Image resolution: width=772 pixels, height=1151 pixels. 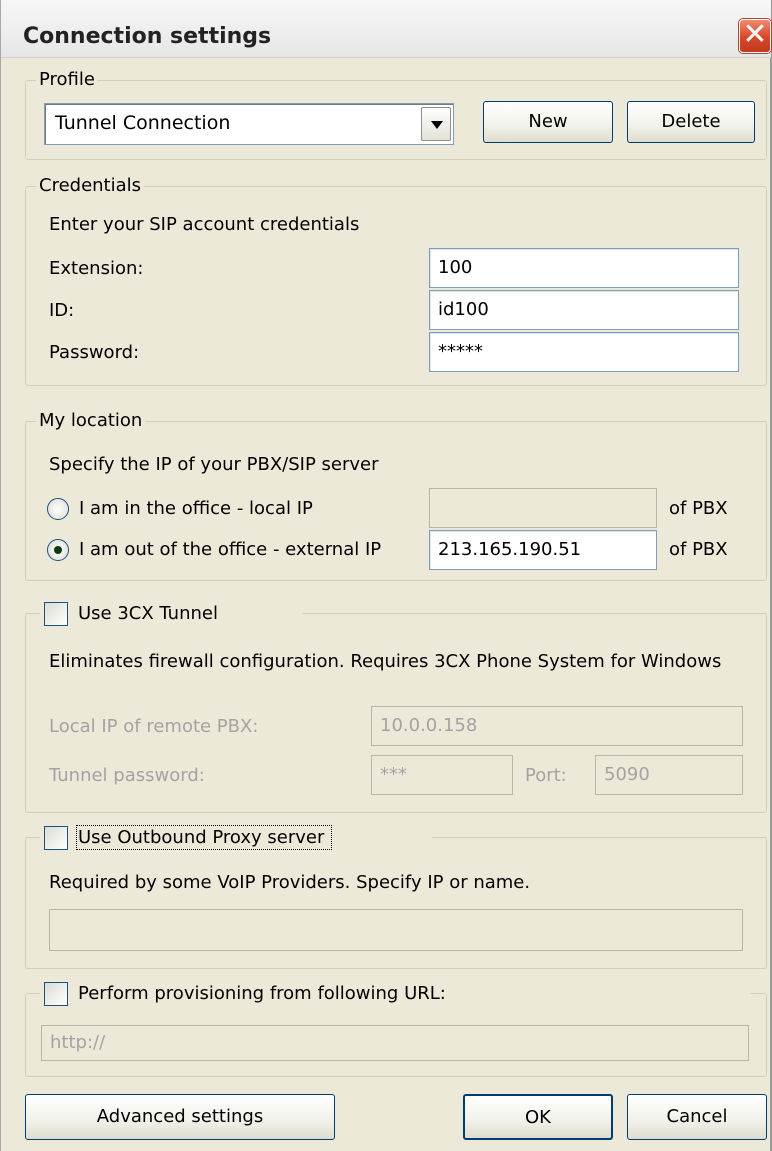 I want to click on proxy-field, so click(x=396, y=930).